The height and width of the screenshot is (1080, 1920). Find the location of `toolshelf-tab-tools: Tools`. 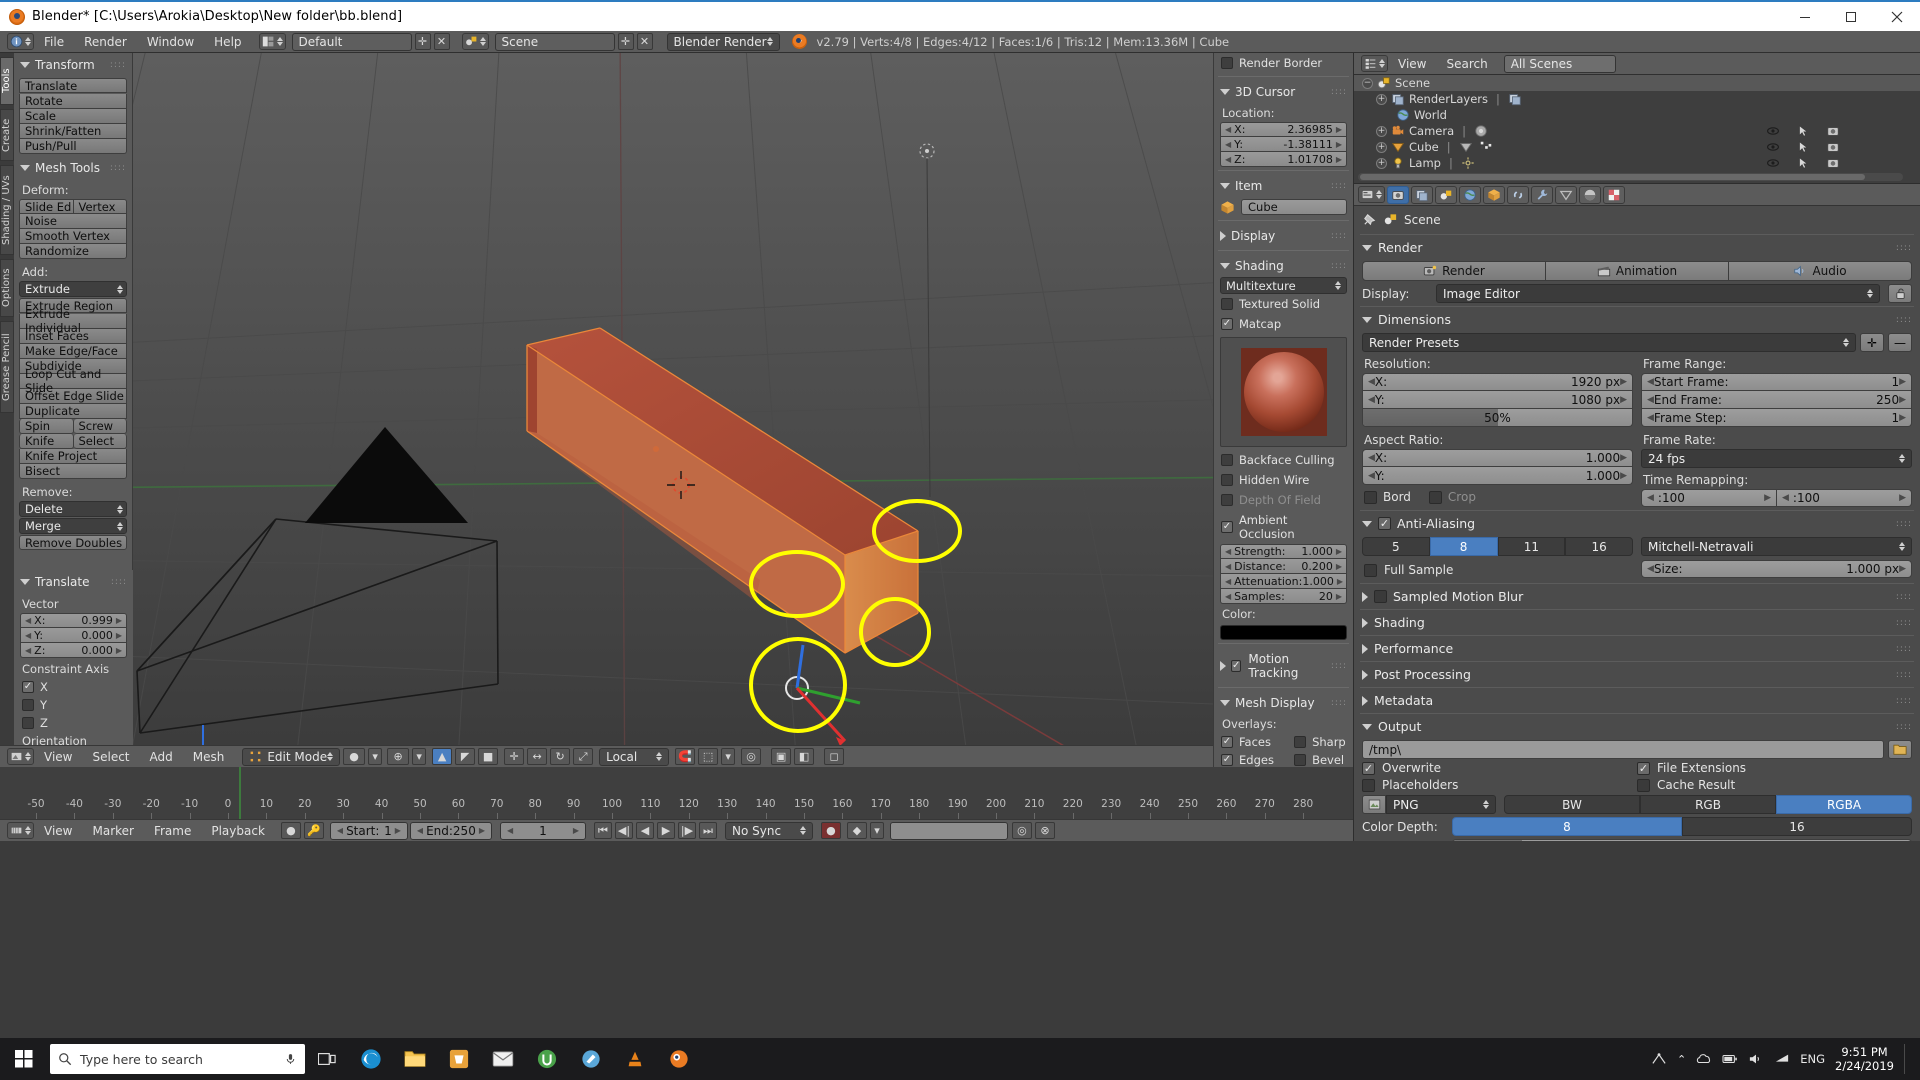

toolshelf-tab-tools: Tools is located at coordinates (7, 81).